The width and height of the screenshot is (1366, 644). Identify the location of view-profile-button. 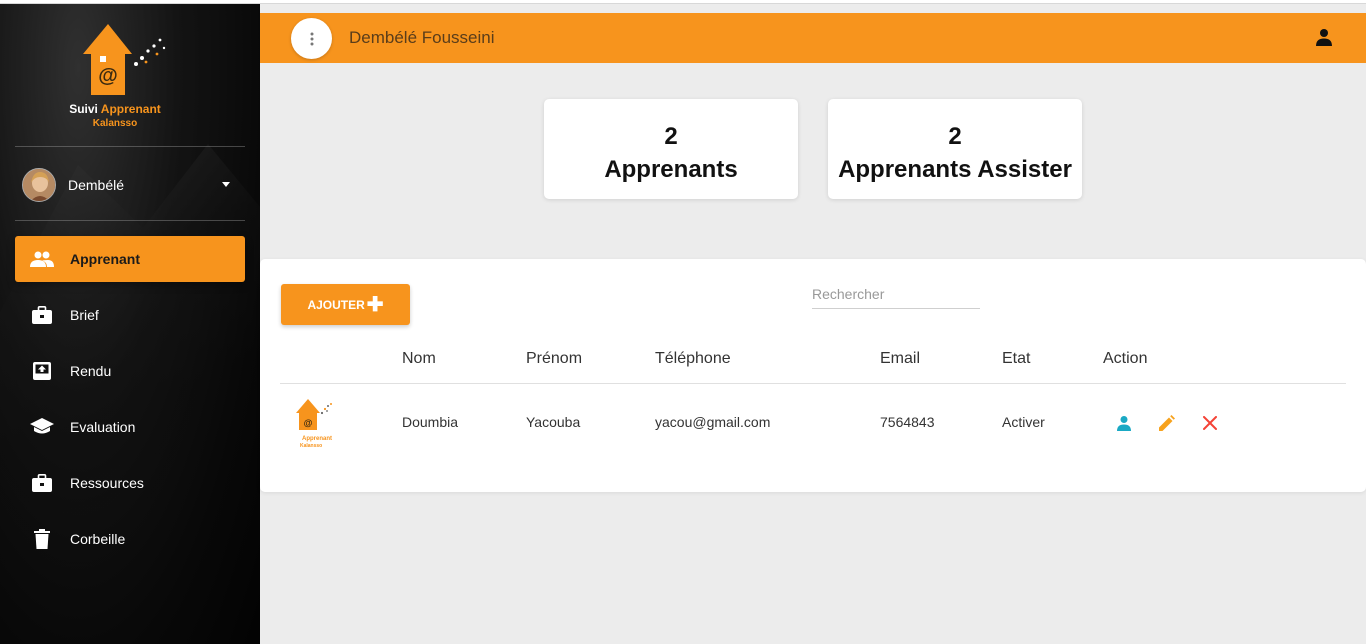
(1124, 423).